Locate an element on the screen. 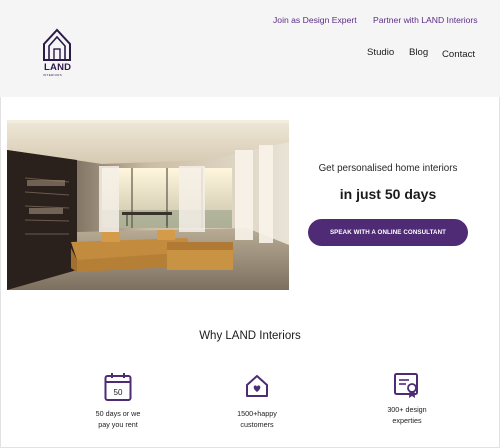  why-section-title: Why LAND Interiors is located at coordinates (250, 336).